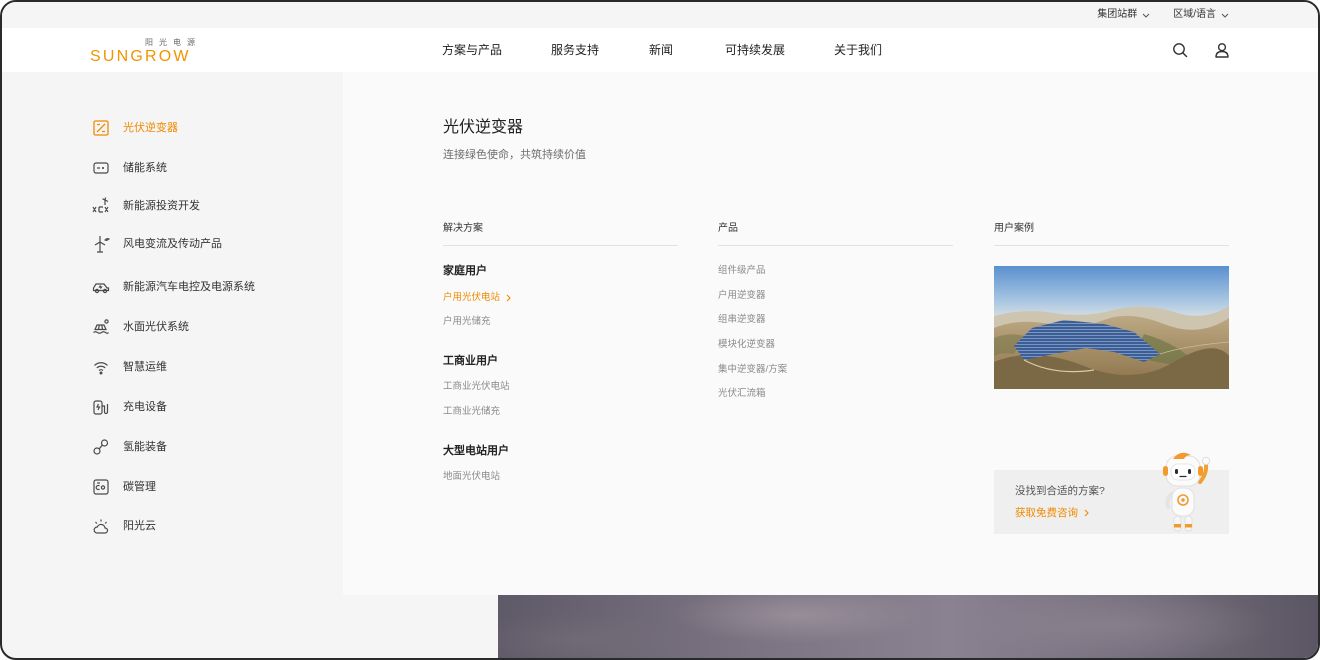 Image resolution: width=1320 pixels, height=660 pixels. I want to click on sidebar-item-label: 风电变流及传动产品, so click(172, 244).